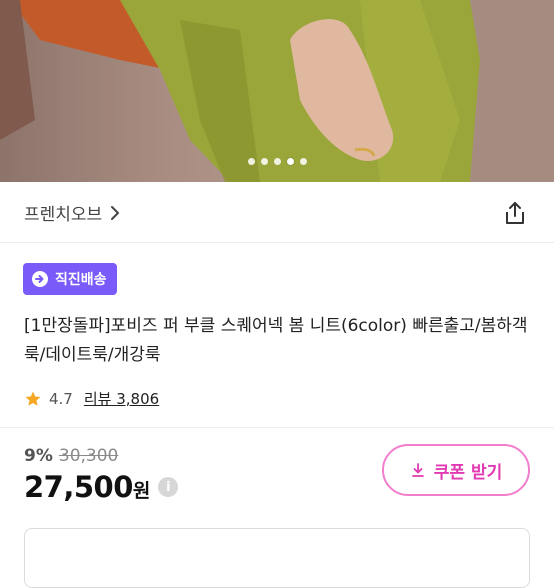 Image resolution: width=554 pixels, height=588 pixels. Describe the element at coordinates (417, 470) in the screenshot. I see `download-icon` at that location.